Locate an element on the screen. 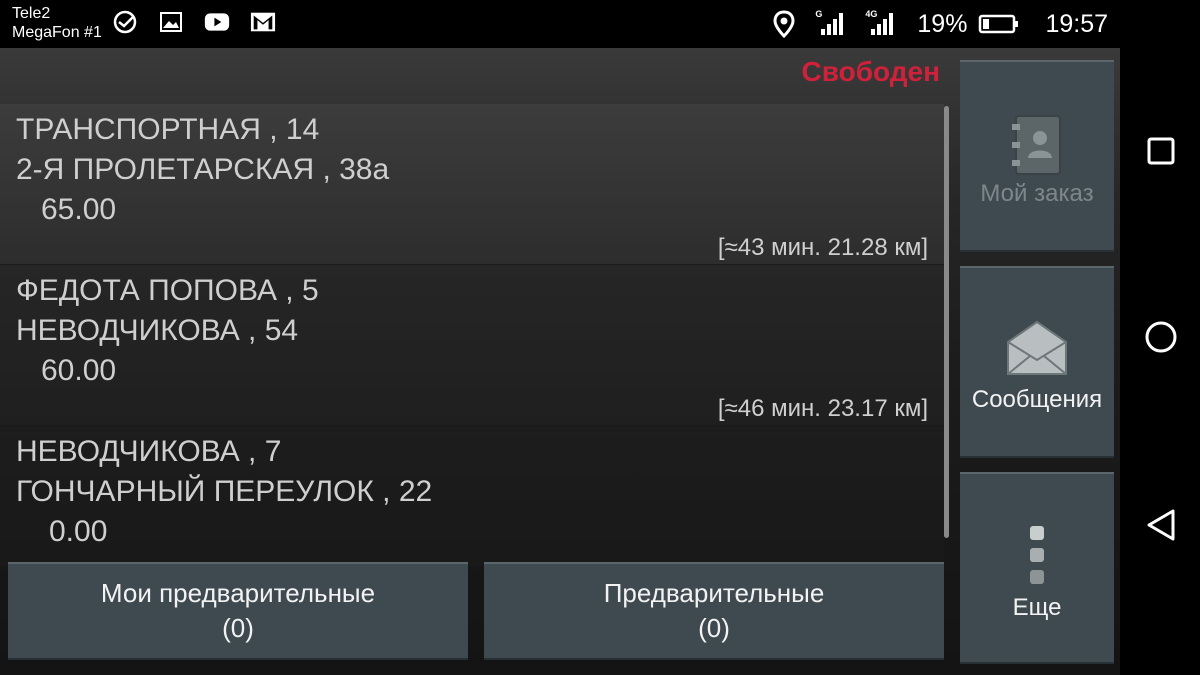 Image resolution: width=1200 pixels, height=675 pixels. messages-label: Сообщения is located at coordinates (1037, 399).